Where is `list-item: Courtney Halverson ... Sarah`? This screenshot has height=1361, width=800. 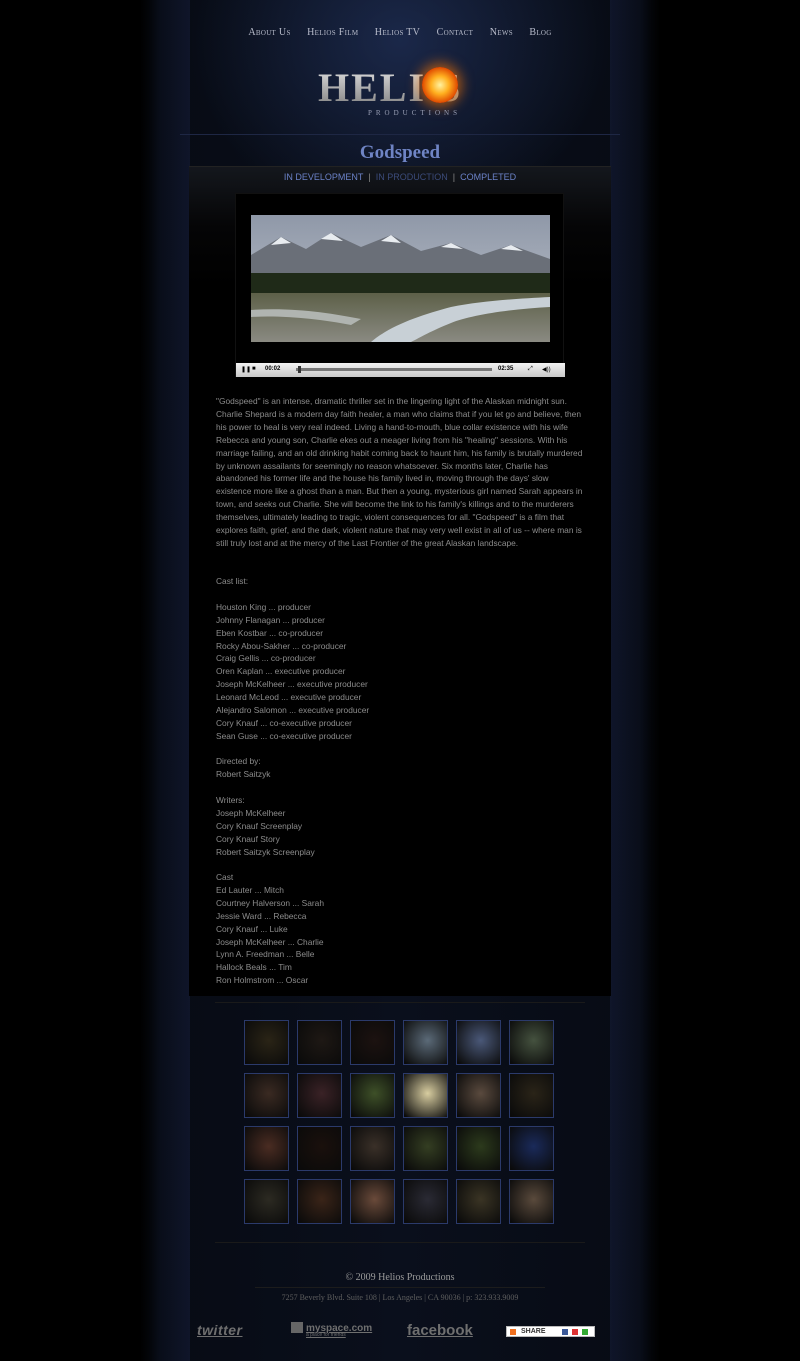
list-item: Courtney Halverson ... Sarah is located at coordinates (270, 902).